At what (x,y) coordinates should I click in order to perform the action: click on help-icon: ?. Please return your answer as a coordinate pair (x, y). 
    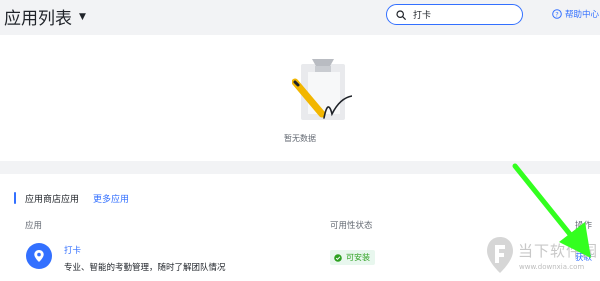
    Looking at the image, I should click on (557, 14).